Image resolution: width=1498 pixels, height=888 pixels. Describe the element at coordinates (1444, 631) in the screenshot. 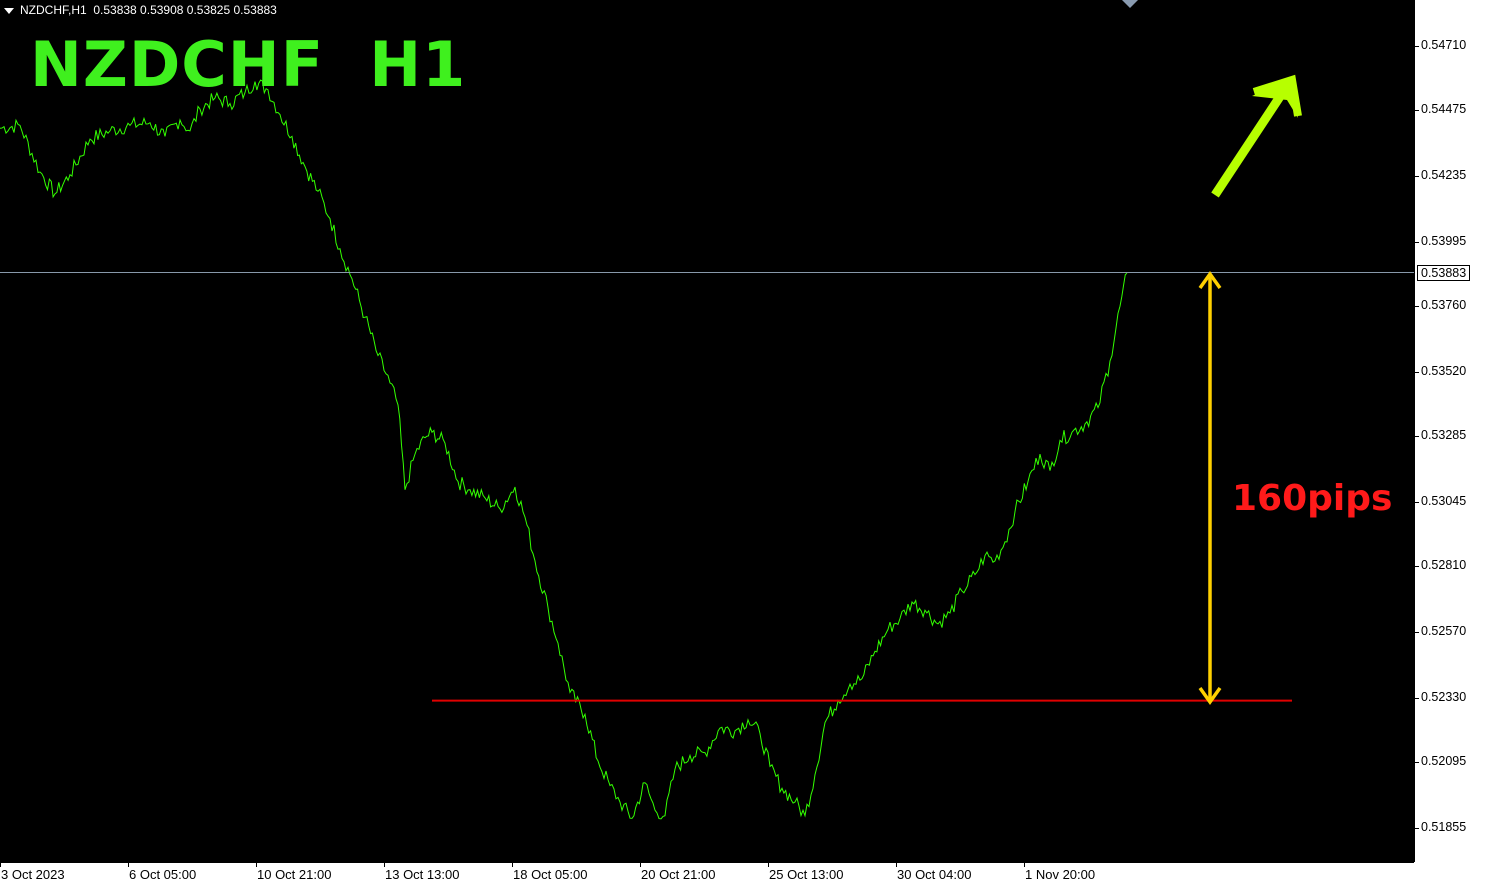

I see `price-tick-label: 0.52570` at that location.